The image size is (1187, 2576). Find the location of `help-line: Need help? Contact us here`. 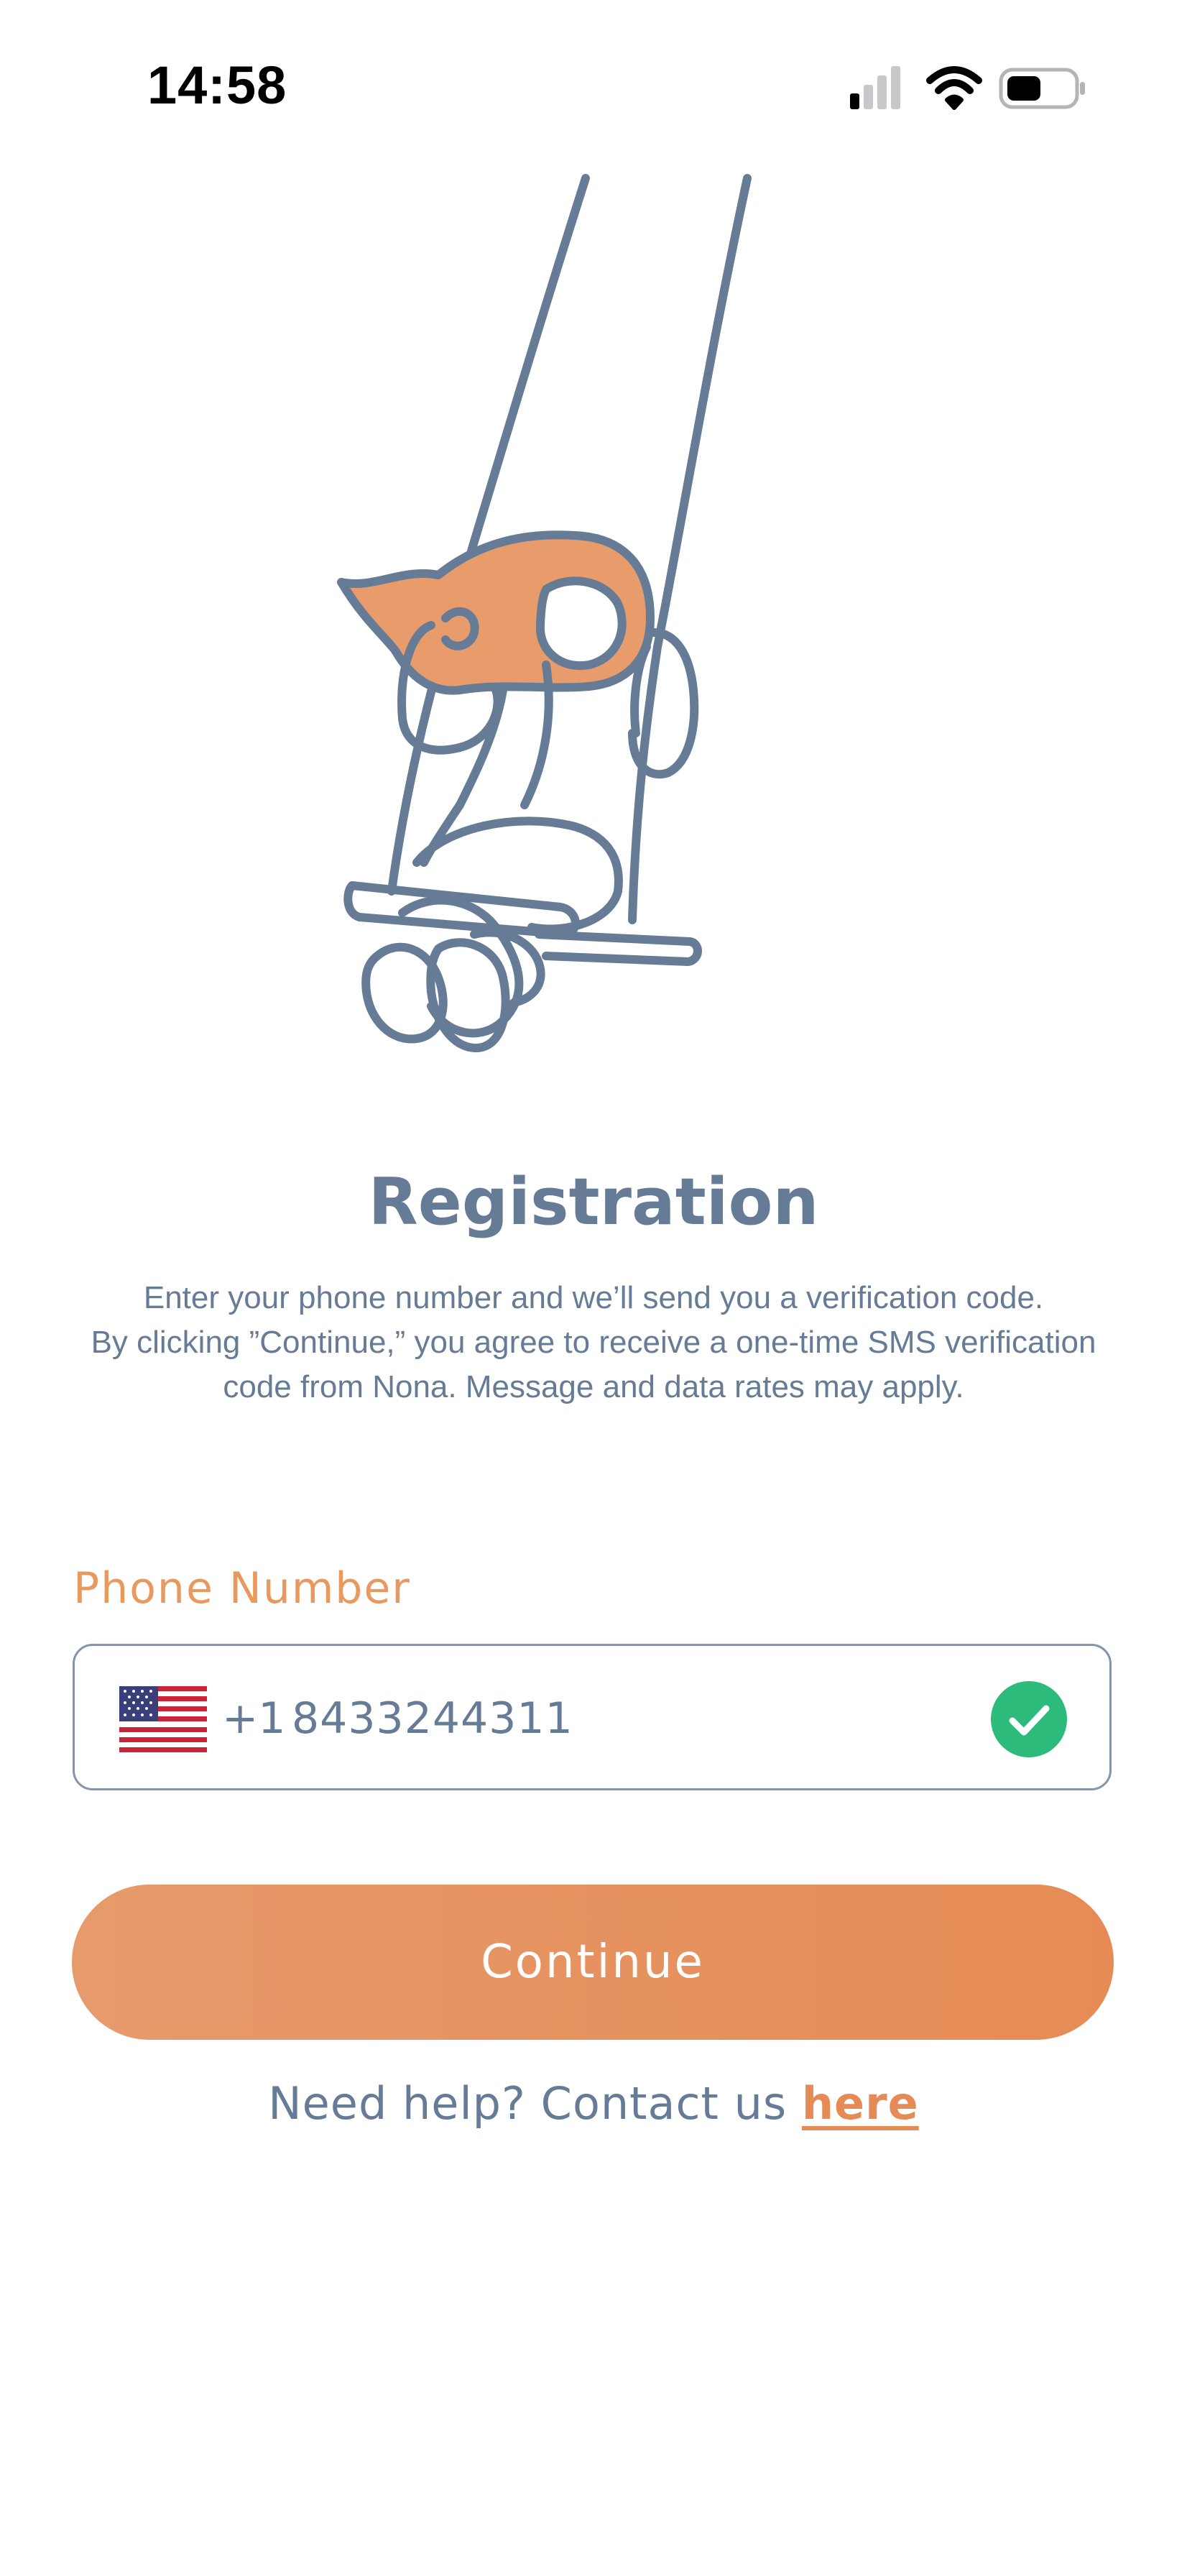

help-line: Need help? Contact us here is located at coordinates (593, 2103).